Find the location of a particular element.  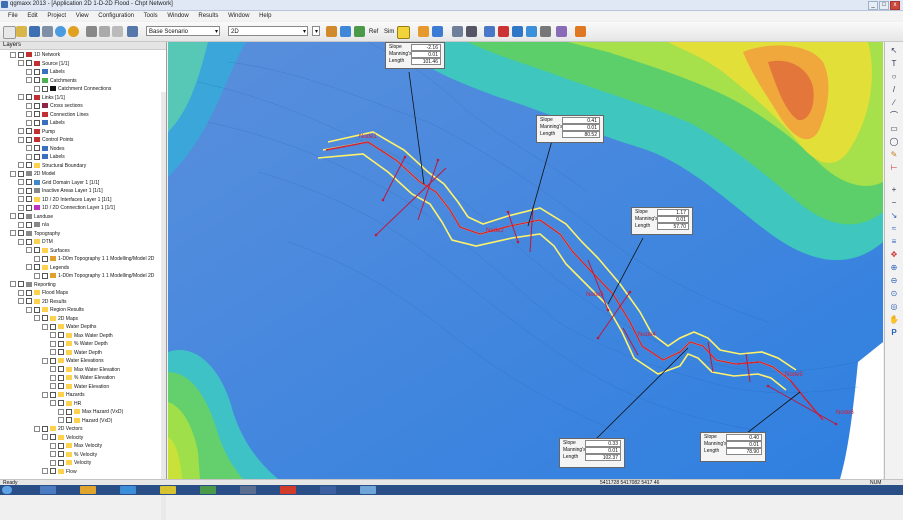

table-icon is located at coordinates (437, 31).